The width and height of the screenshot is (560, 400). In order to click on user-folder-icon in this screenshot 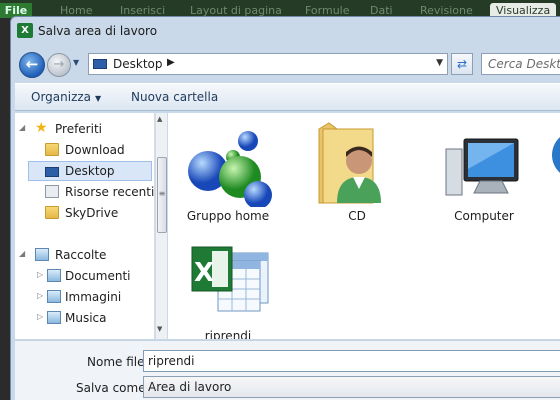, I will do `click(349, 163)`.